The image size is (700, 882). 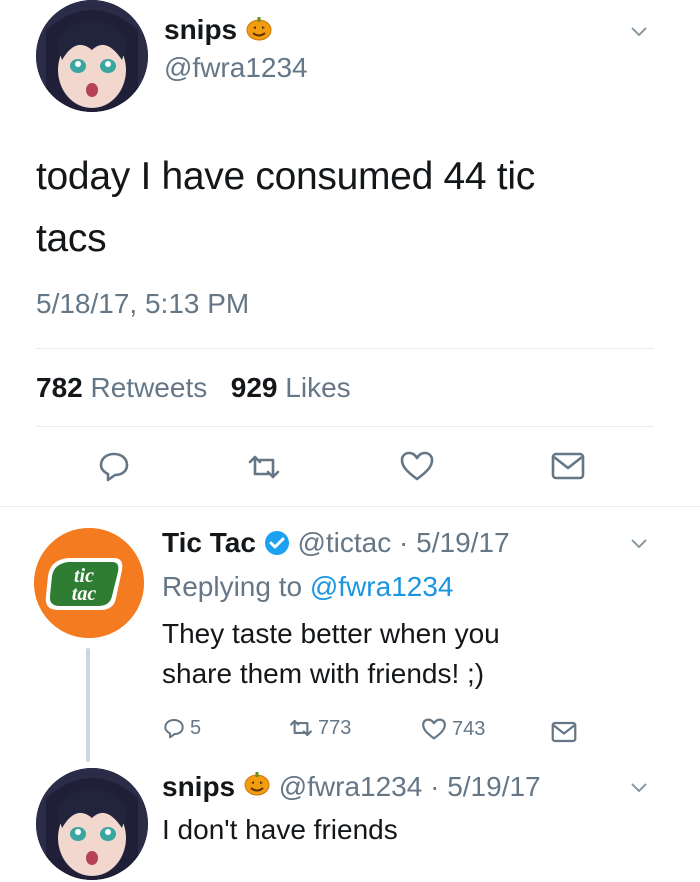 I want to click on replying-to: Replying to @fwra1234, so click(x=307, y=587).